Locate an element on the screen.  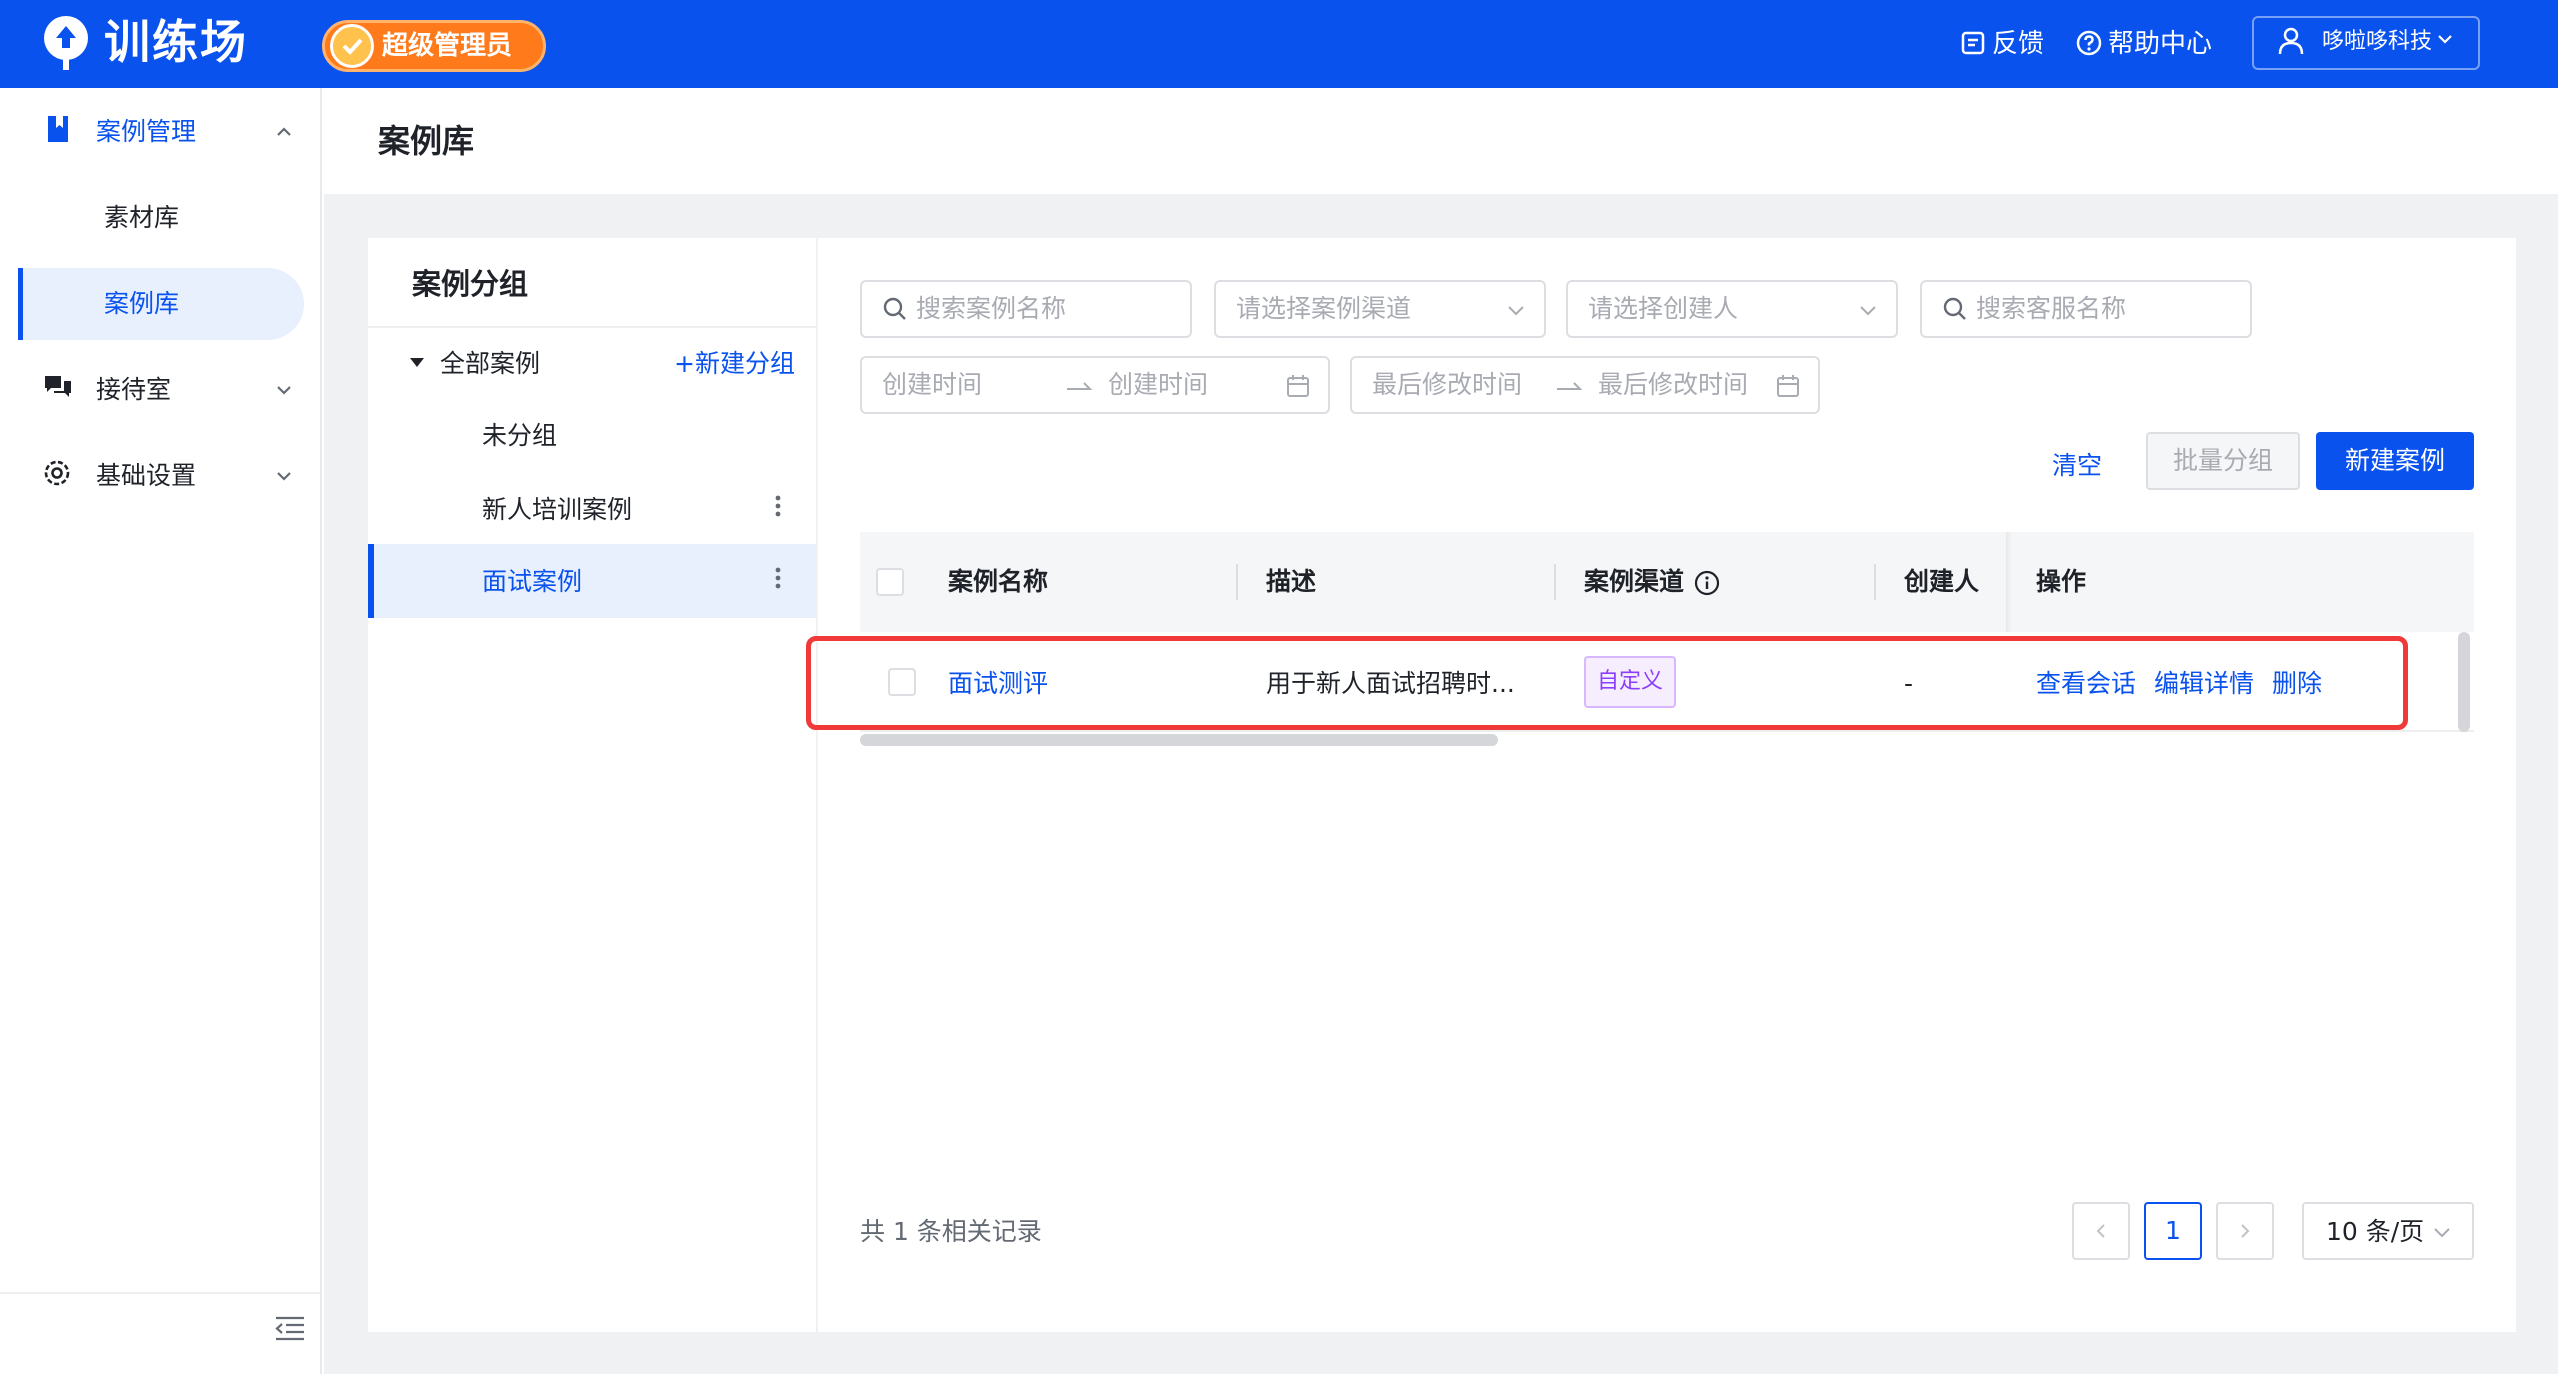
group-panel is located at coordinates (592, 785).